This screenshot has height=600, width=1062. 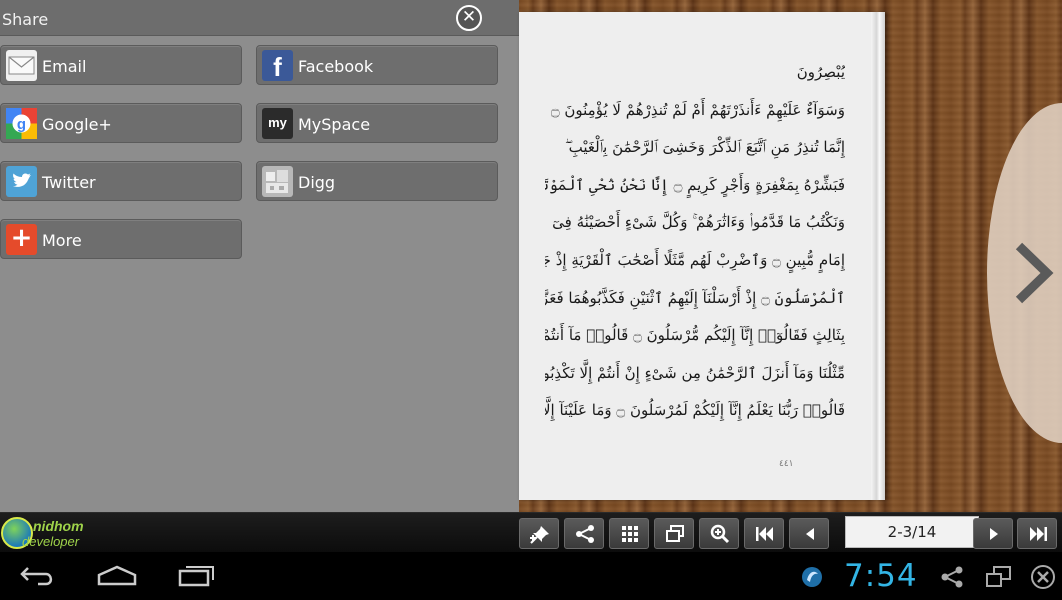 I want to click on zoom-button, so click(x=719, y=533).